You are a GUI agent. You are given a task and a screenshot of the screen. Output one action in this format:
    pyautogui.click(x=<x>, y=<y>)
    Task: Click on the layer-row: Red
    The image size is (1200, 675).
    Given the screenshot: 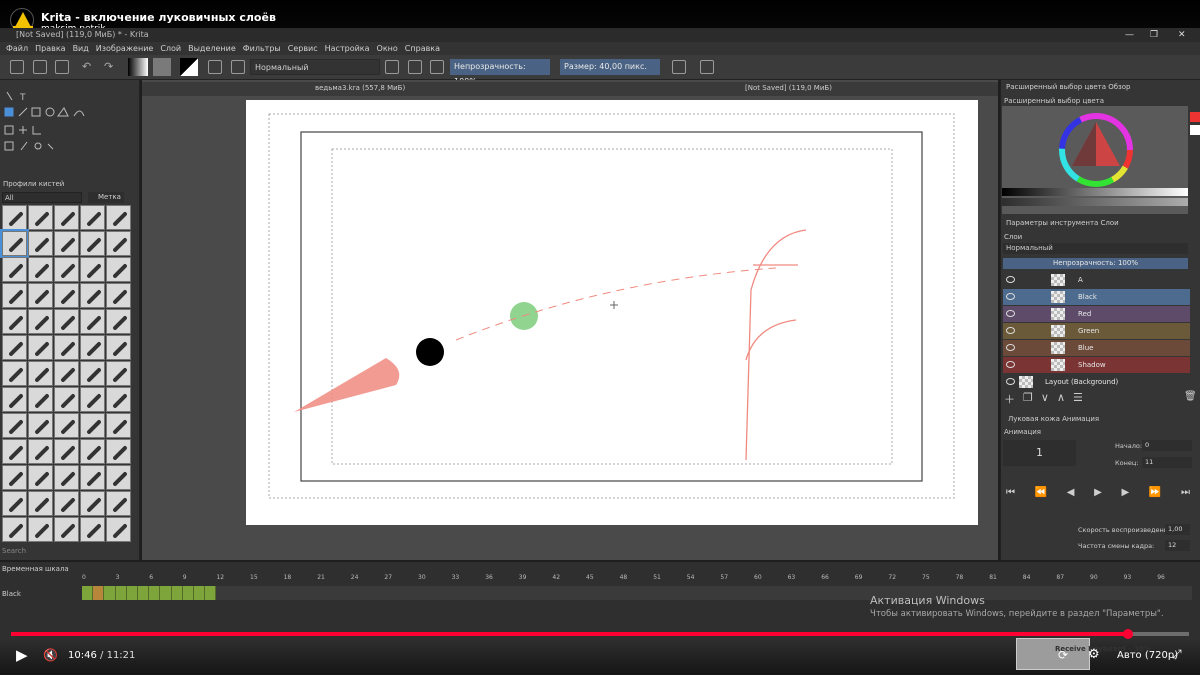 What is the action you would take?
    pyautogui.click(x=1096, y=314)
    